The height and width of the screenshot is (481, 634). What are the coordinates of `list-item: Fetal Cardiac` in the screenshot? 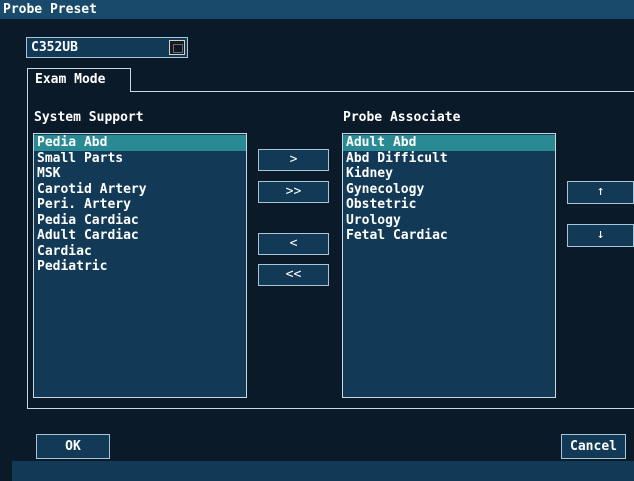 It's located at (449, 236).